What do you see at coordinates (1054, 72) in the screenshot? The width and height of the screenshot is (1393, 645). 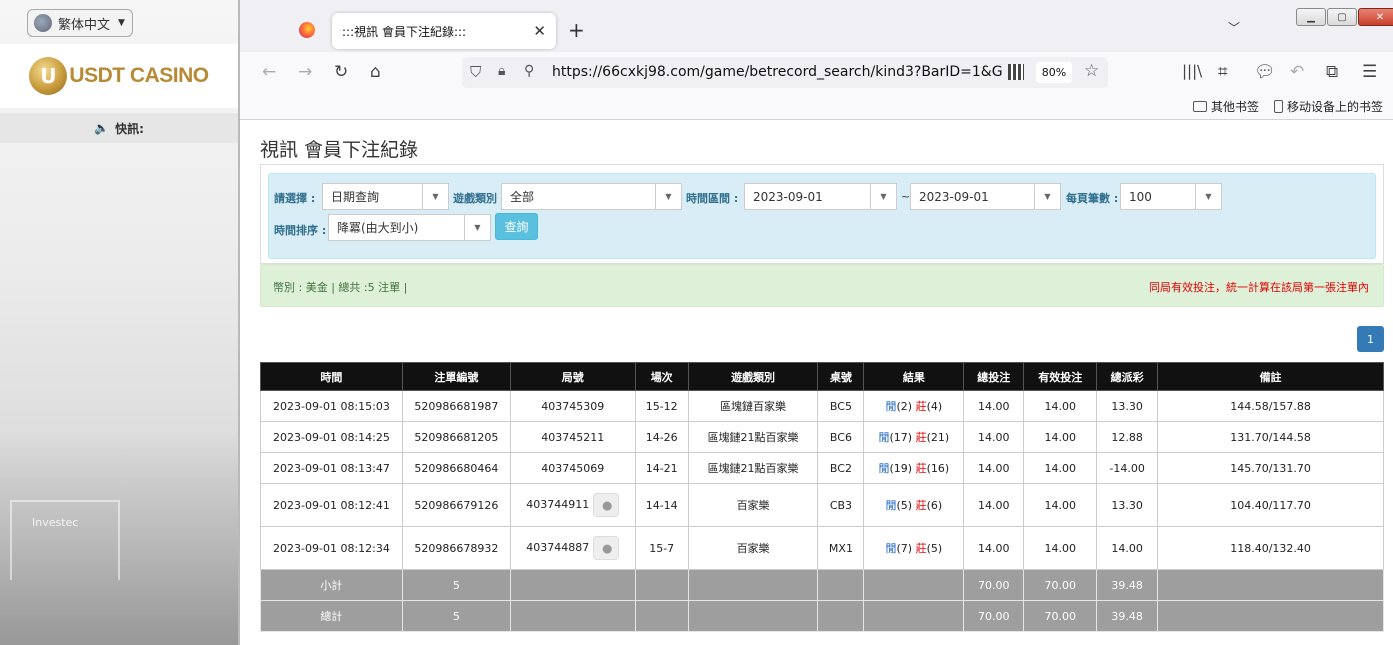 I see `zoom-level-button: 80%` at bounding box center [1054, 72].